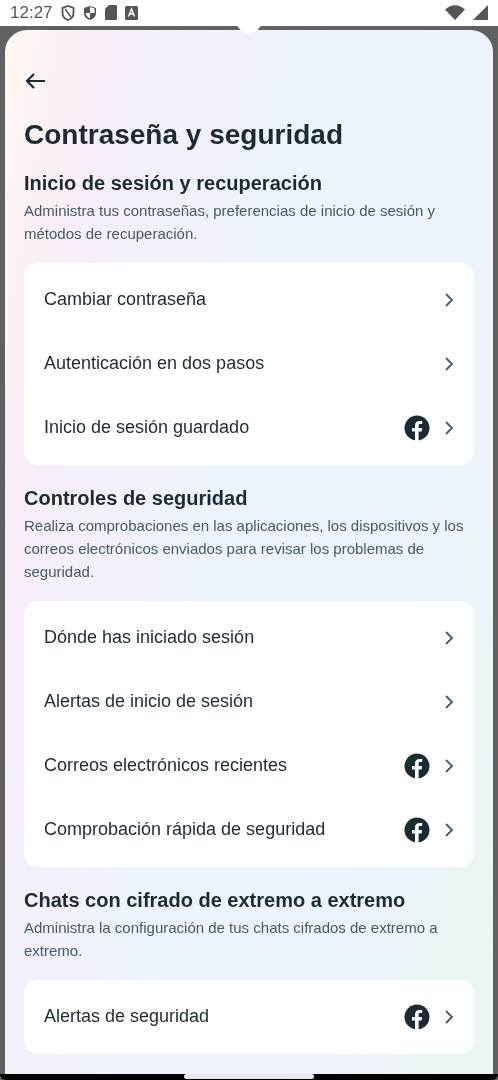  I want to click on wifi-icon, so click(455, 13).